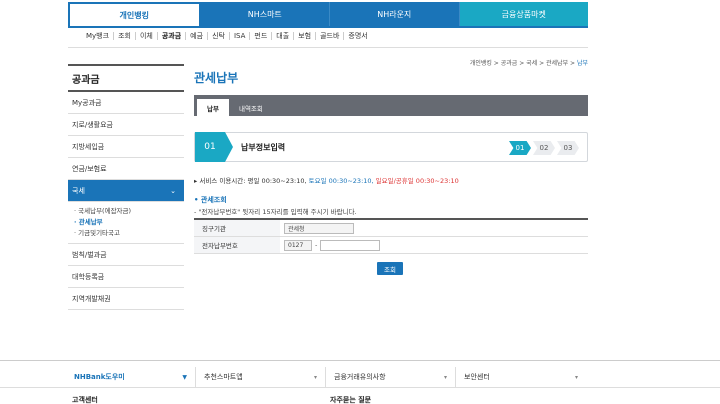 Image resolution: width=720 pixels, height=404 pixels. Describe the element at coordinates (357, 36) in the screenshot. I see `submenu-item-certificate: 증명서` at that location.